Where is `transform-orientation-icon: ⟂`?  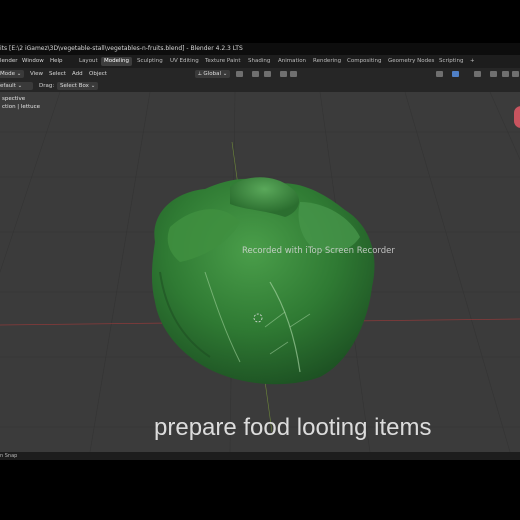 transform-orientation-icon: ⟂ is located at coordinates (200, 74).